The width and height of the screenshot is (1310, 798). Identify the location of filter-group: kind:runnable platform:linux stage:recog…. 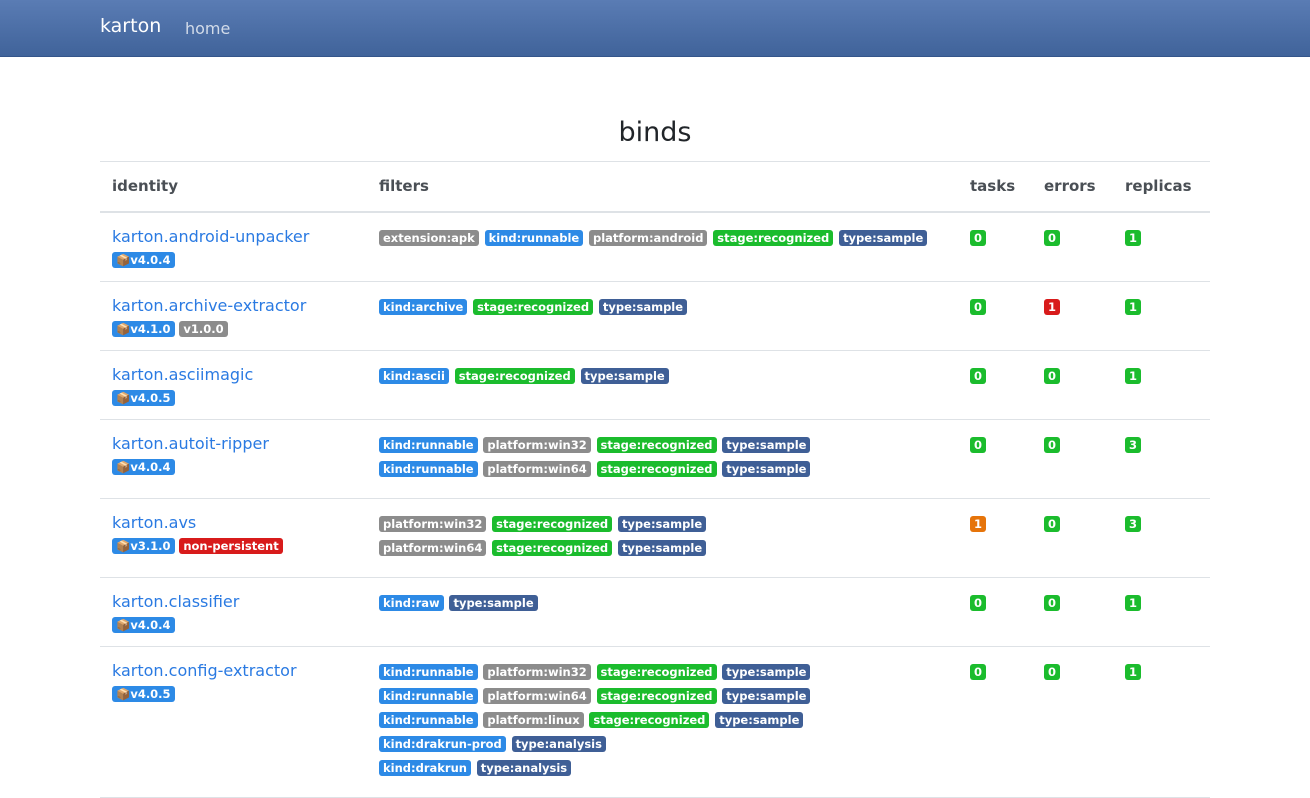
(662, 719).